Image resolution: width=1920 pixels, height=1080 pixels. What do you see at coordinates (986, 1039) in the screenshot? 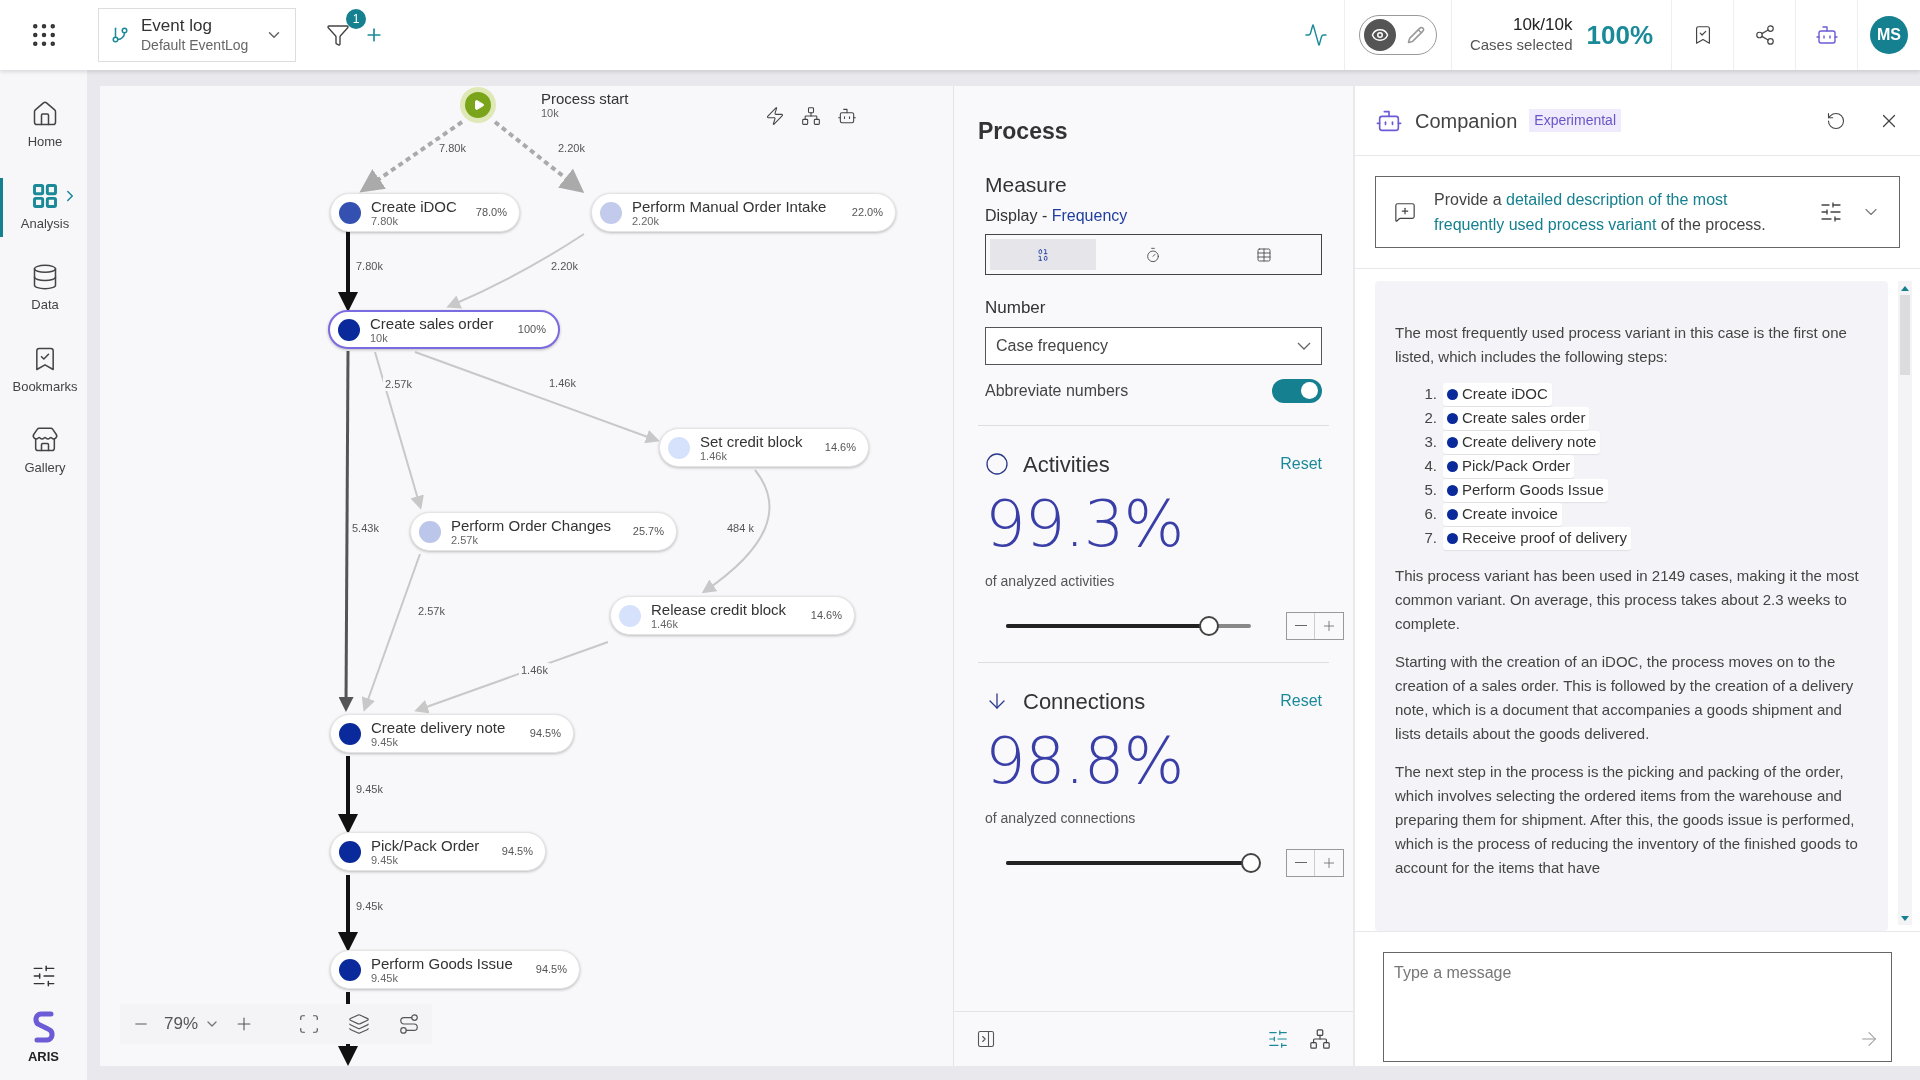
I see `collapse-panel-icon` at bounding box center [986, 1039].